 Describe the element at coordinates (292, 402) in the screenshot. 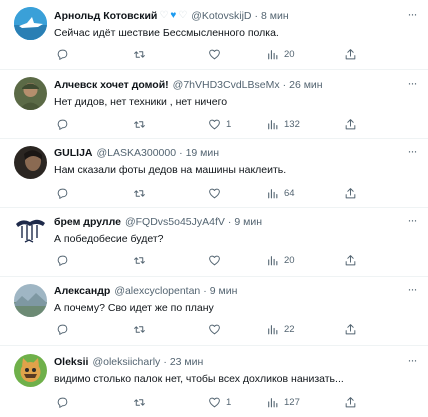

I see `view-count: 127` at that location.